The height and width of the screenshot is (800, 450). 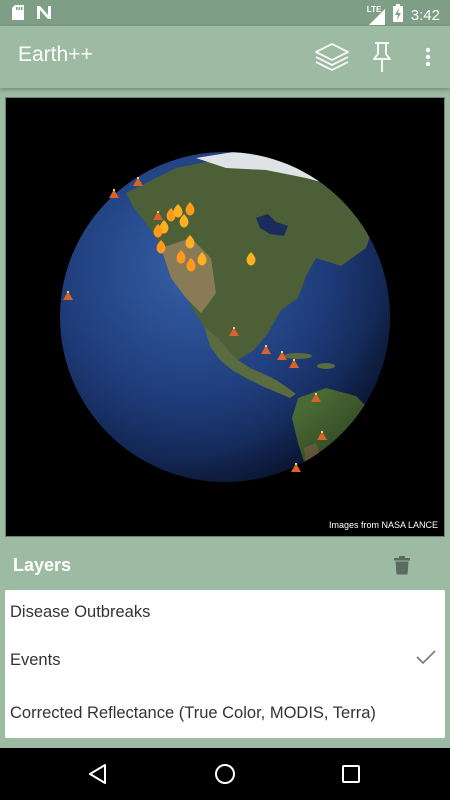 I want to click on home-button, so click(x=225, y=774).